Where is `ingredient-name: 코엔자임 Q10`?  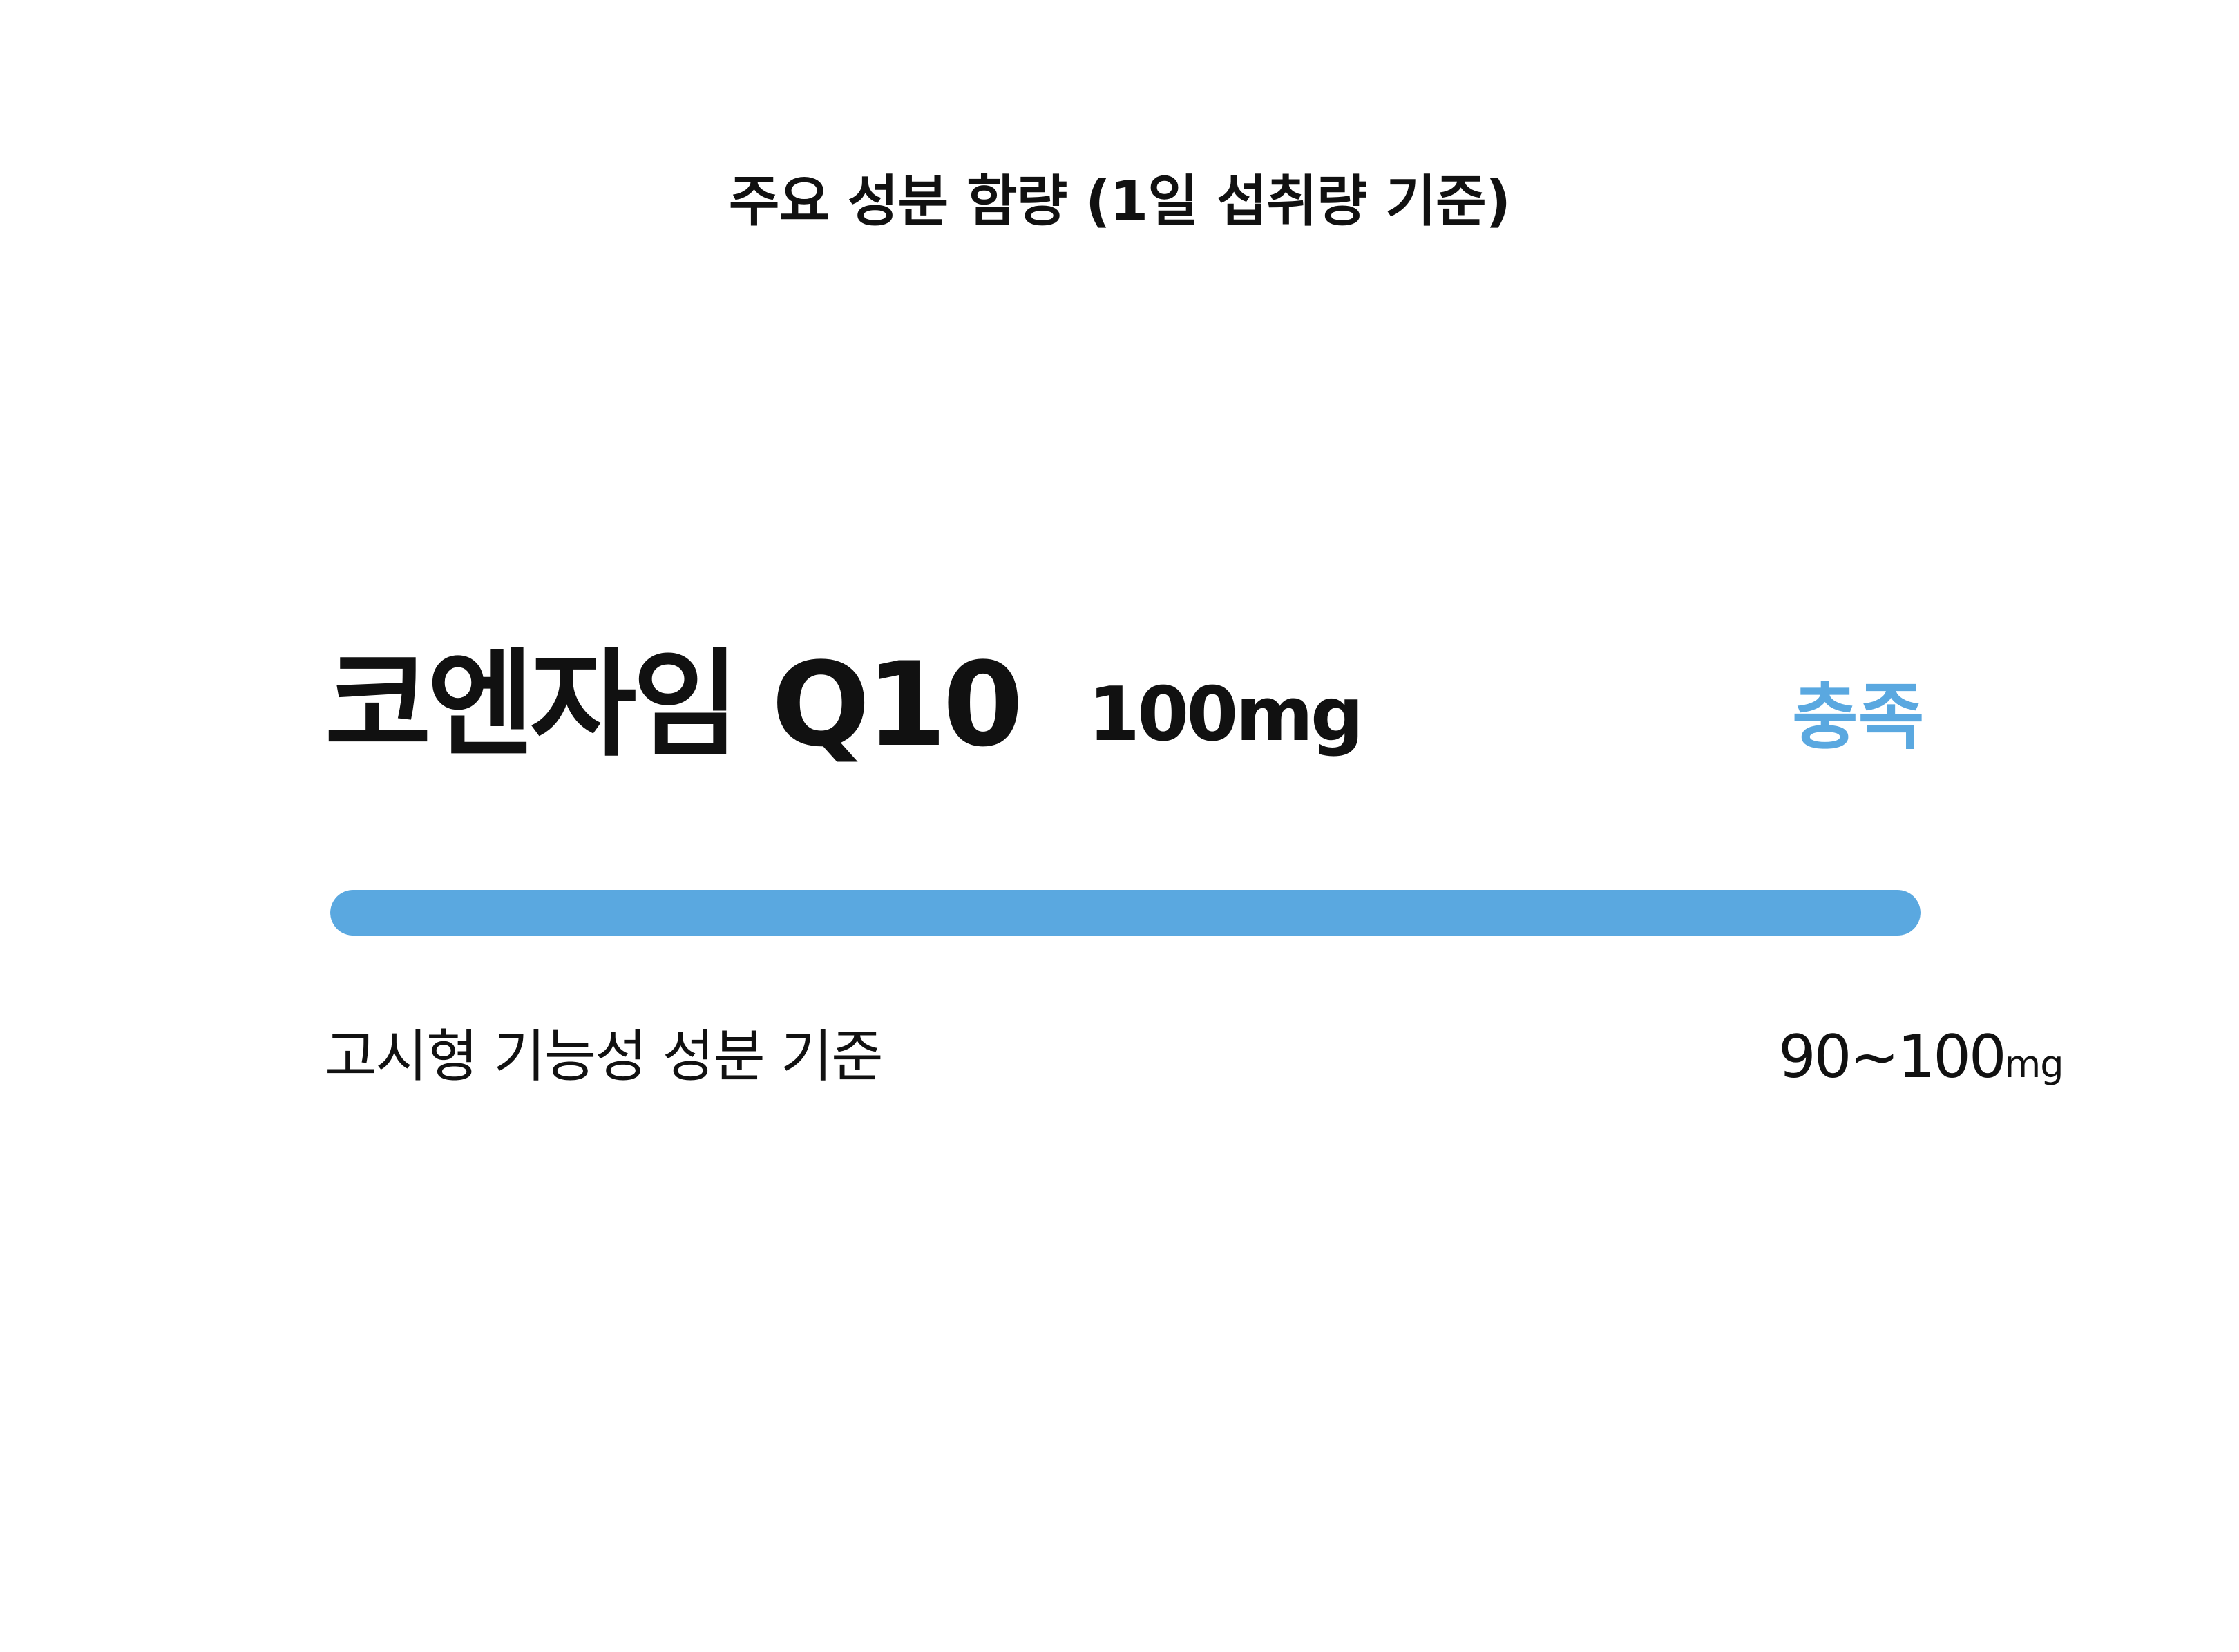
ingredient-name: 코엔자임 Q10 is located at coordinates (674, 704).